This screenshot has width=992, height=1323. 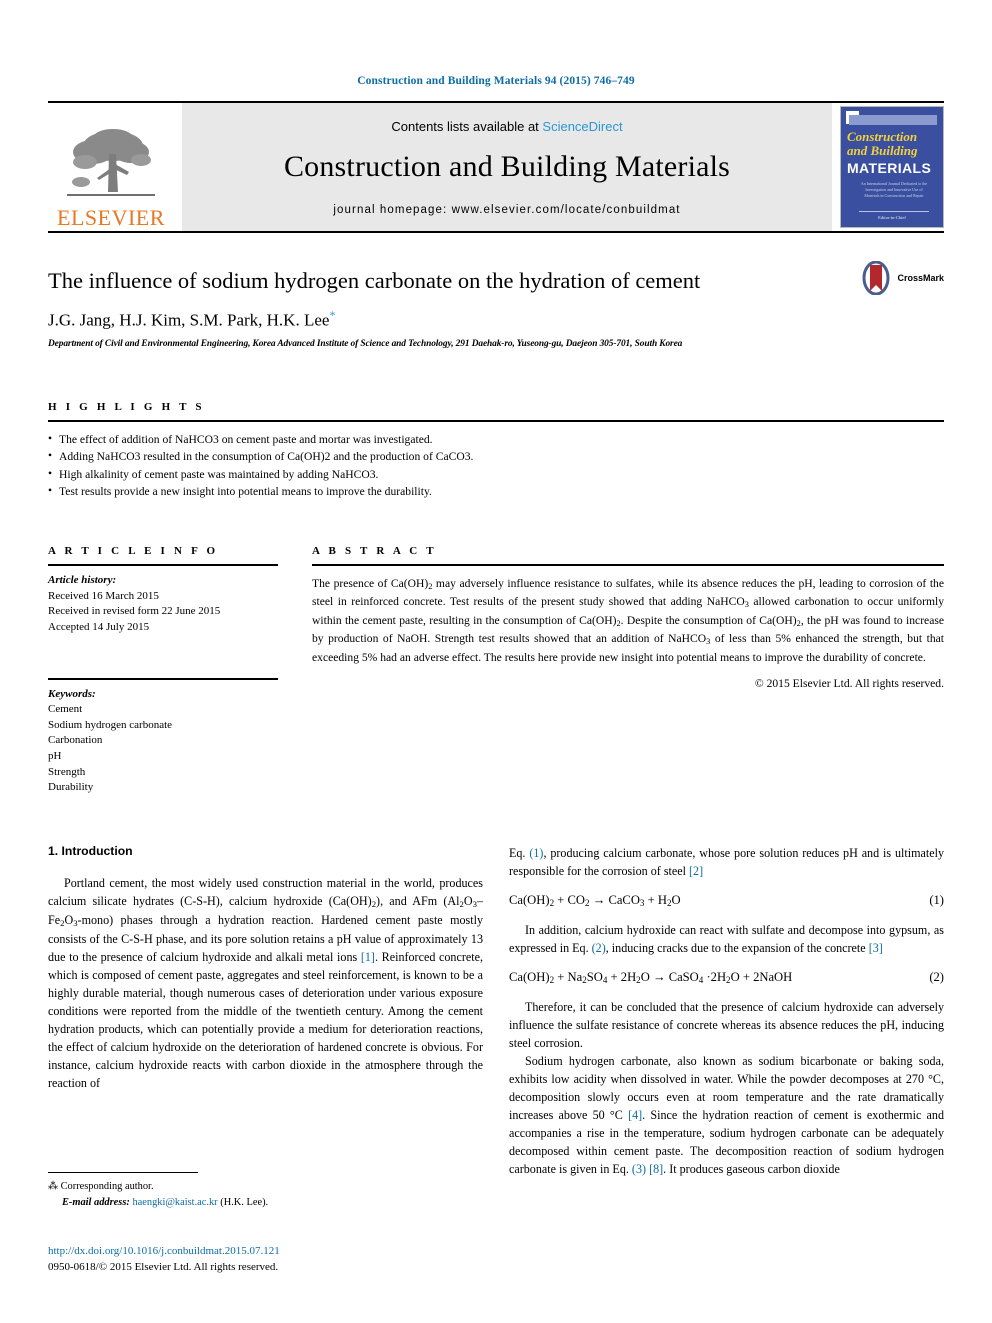 I want to click on history-accepted: Accepted 14 July 2015, so click(x=99, y=626).